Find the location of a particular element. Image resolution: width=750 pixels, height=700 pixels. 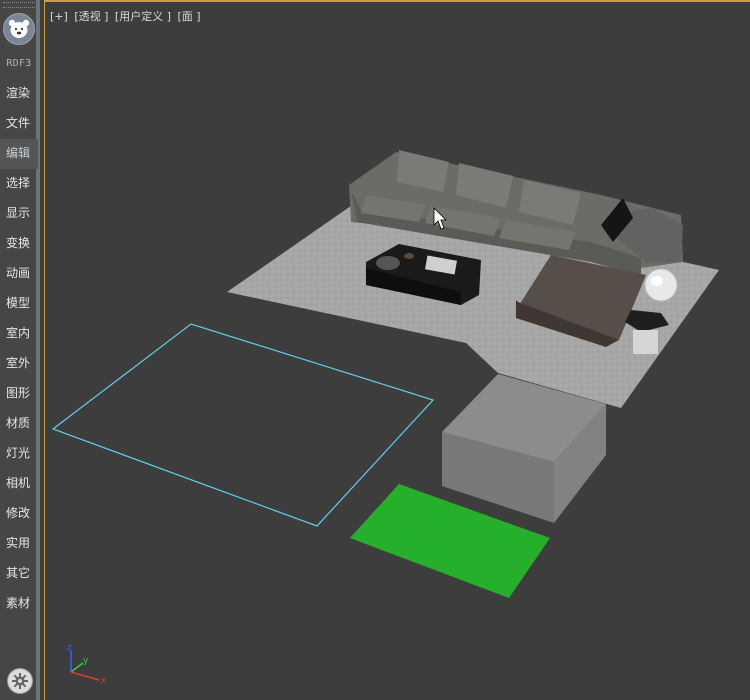

bear-logo-icon is located at coordinates (19, 29).